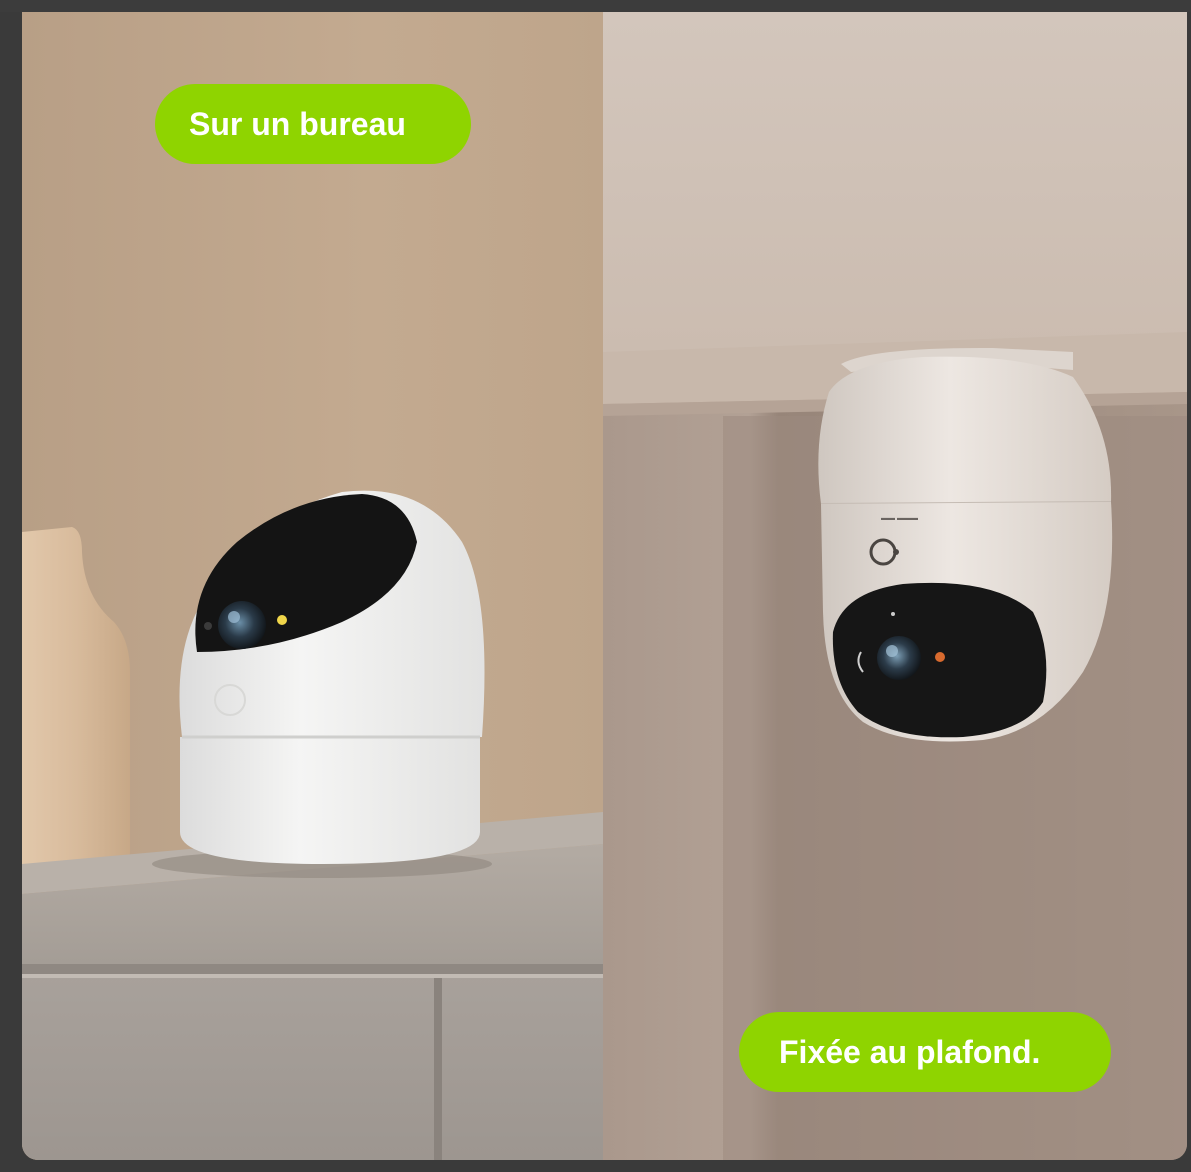  I want to click on top-border, so click(595, 6).